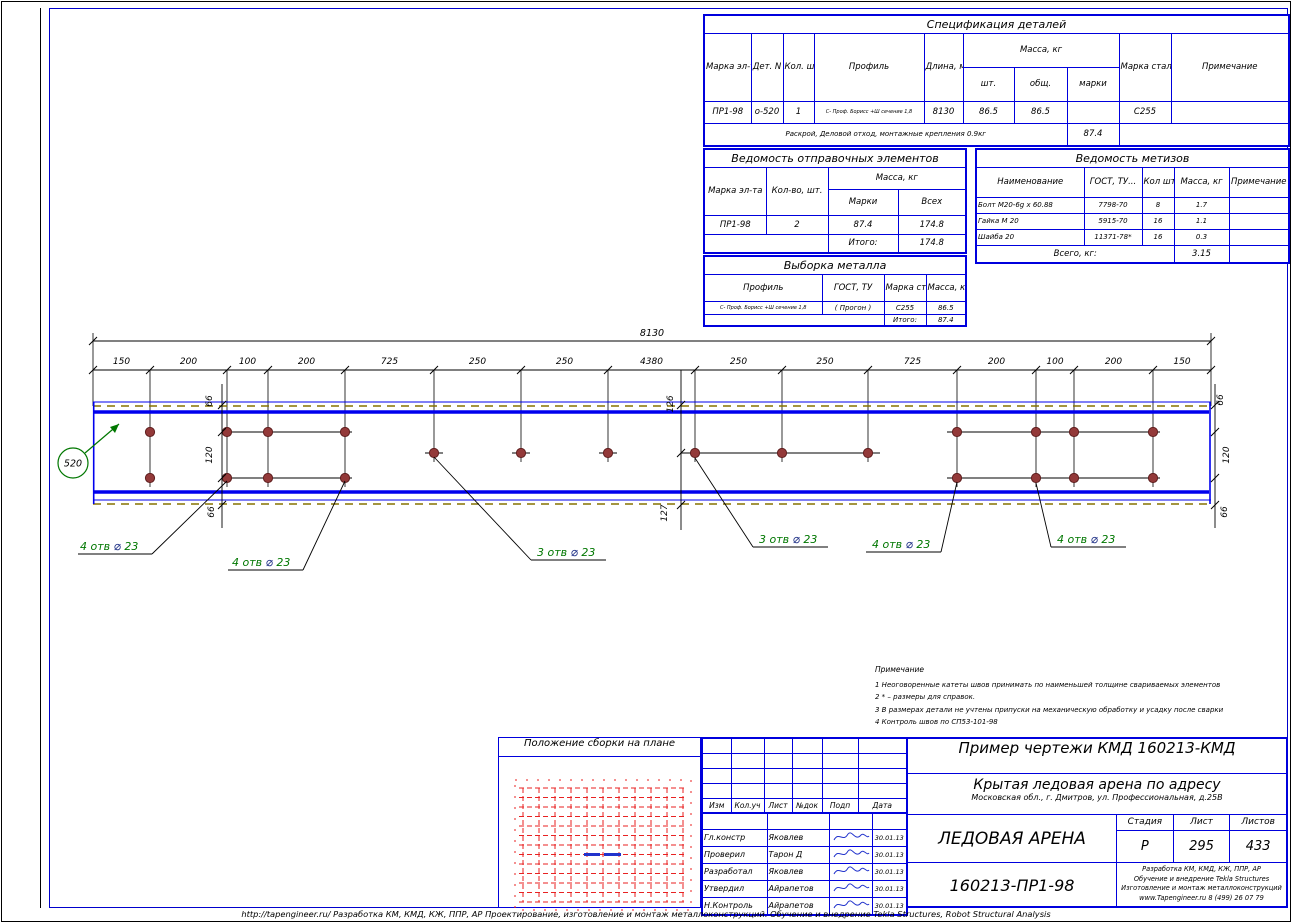  Describe the element at coordinates (599, 747) in the screenshot. I see `plan-box-title: Положение сборки на плане` at that location.